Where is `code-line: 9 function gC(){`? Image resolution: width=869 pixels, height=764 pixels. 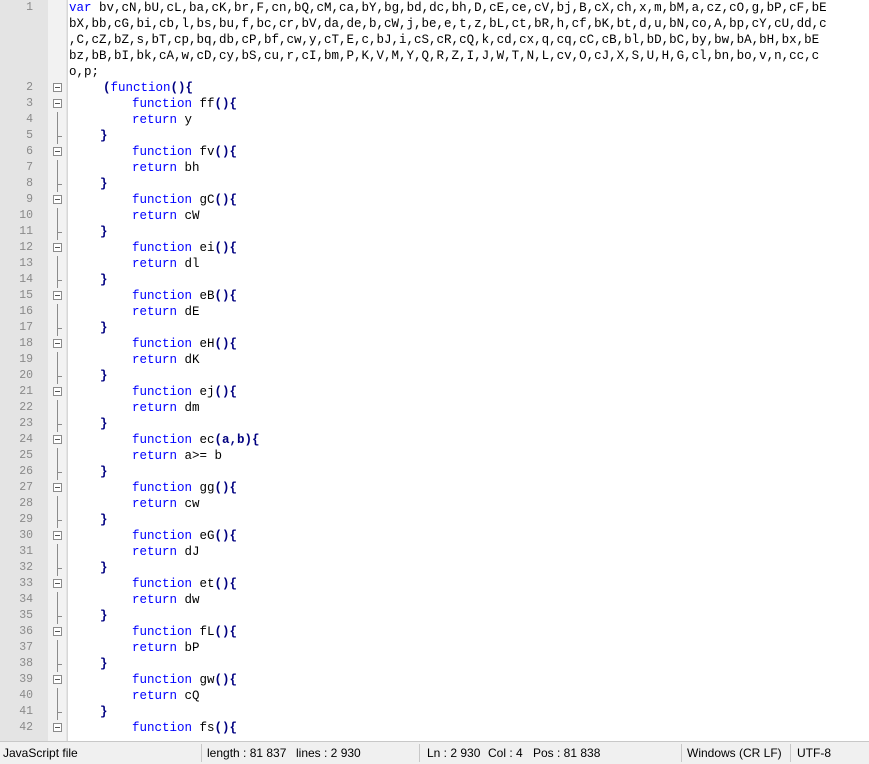
code-line: 9 function gC(){ is located at coordinates (434, 200).